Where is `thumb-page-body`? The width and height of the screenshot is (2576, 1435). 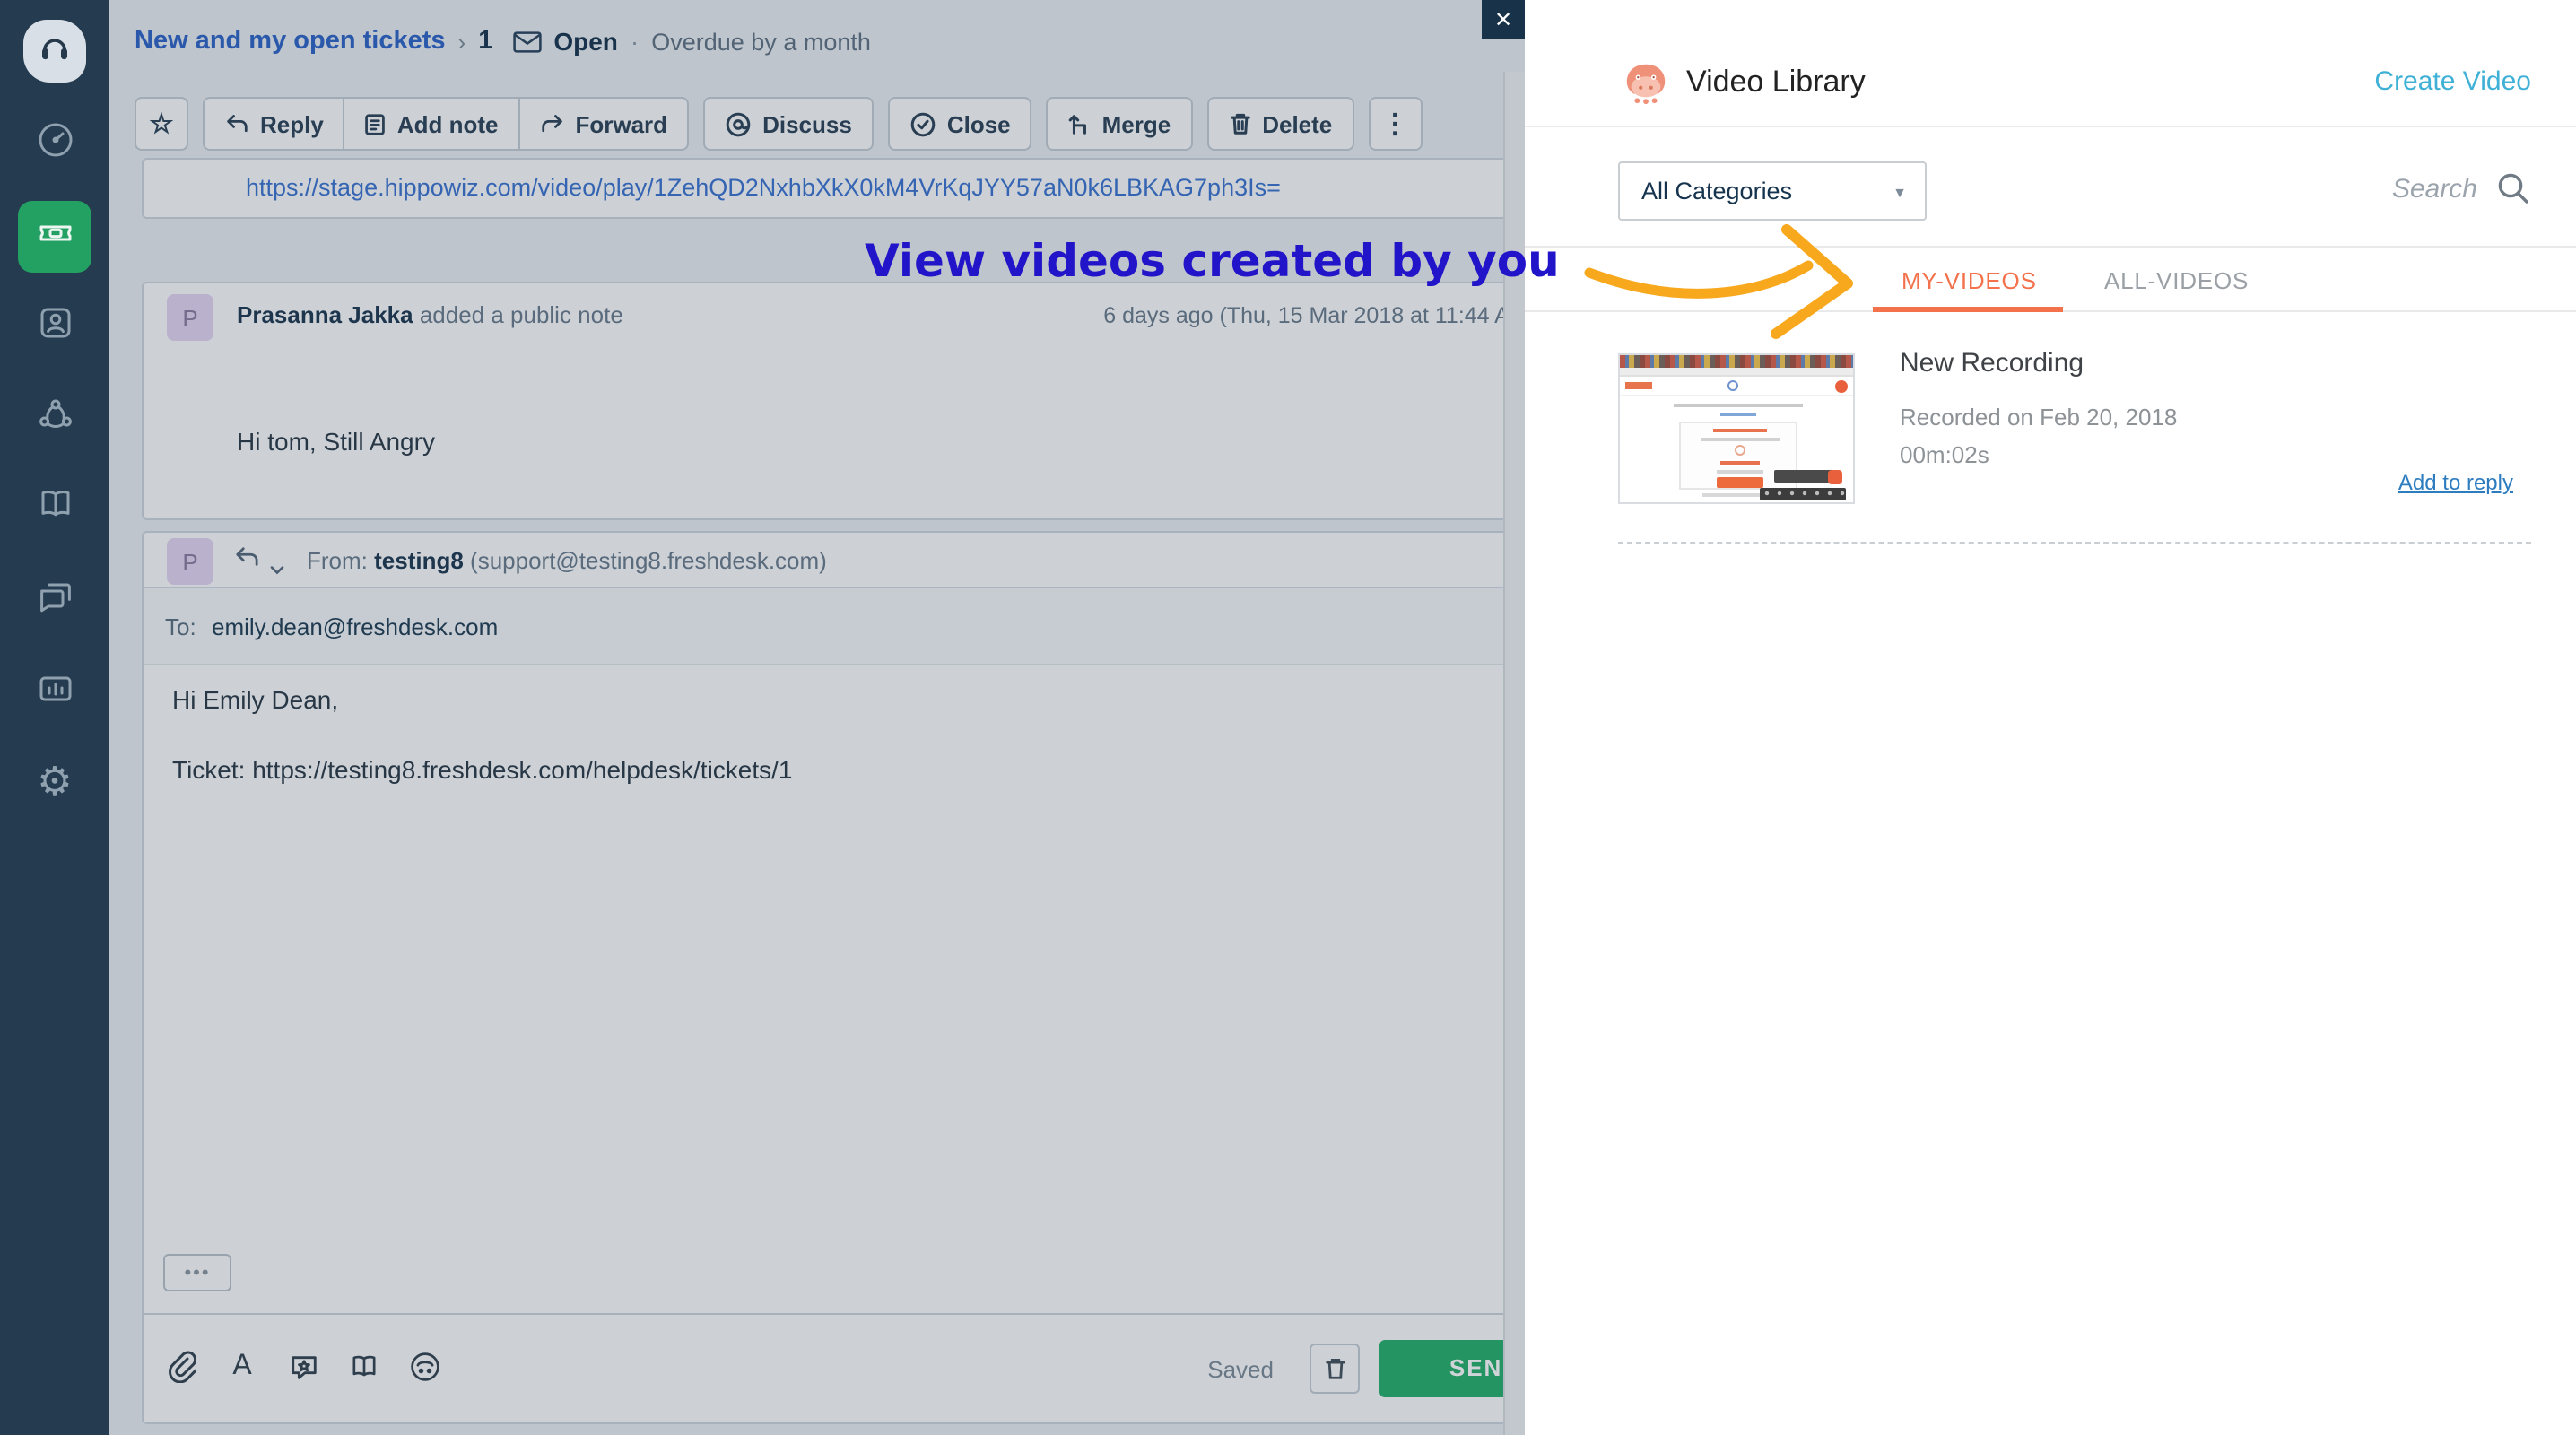
thumb-page-body is located at coordinates (1736, 449).